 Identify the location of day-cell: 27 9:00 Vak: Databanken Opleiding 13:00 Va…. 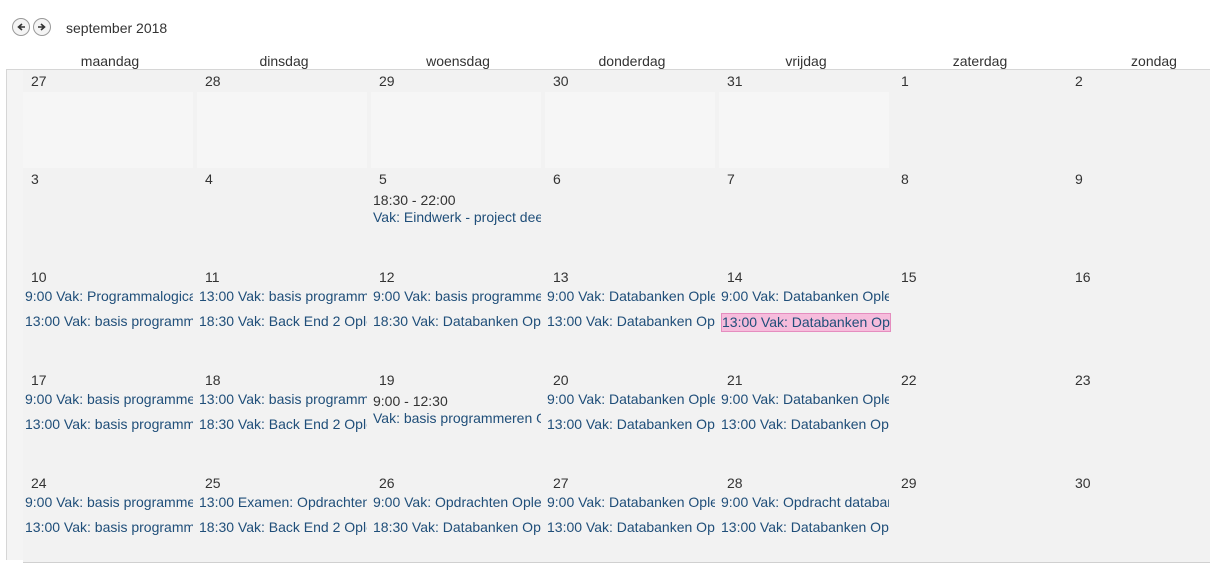
(632, 517).